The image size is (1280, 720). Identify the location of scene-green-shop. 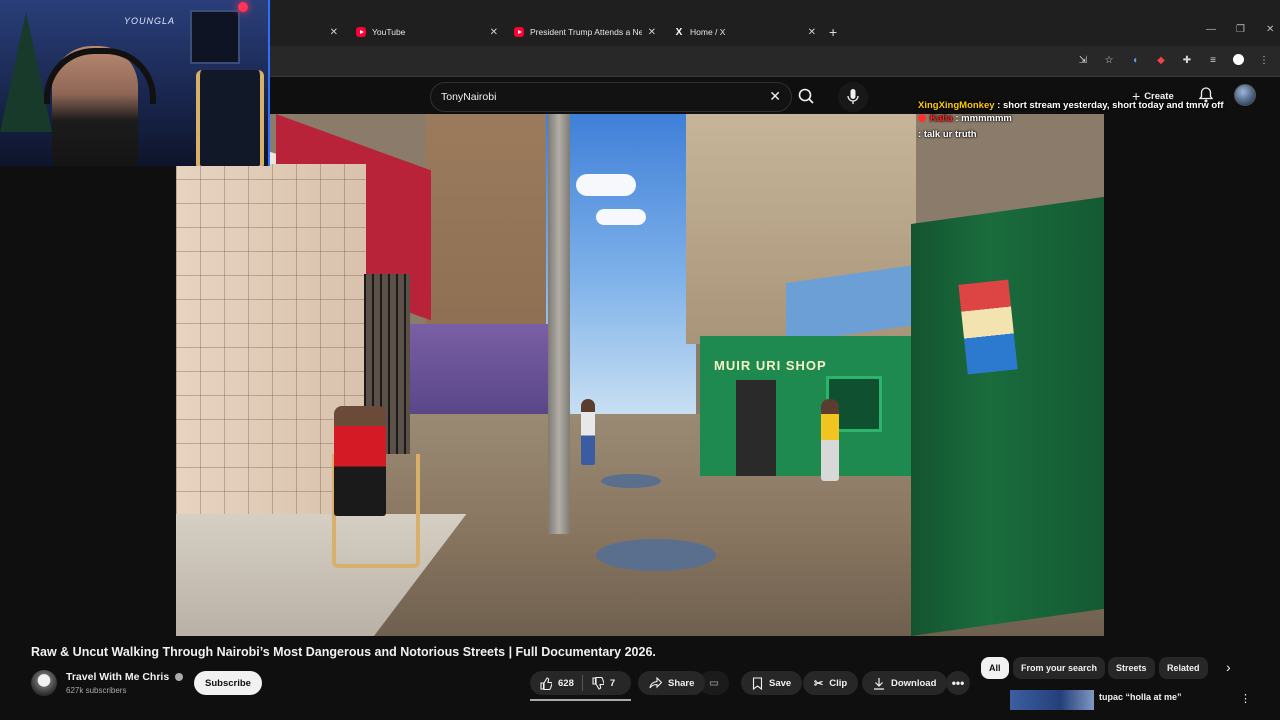
(808, 406).